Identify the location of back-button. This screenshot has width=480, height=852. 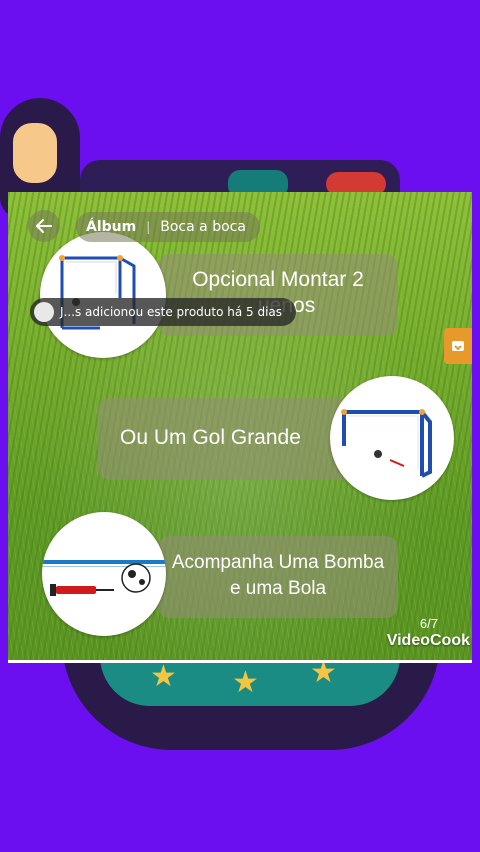
(44, 226).